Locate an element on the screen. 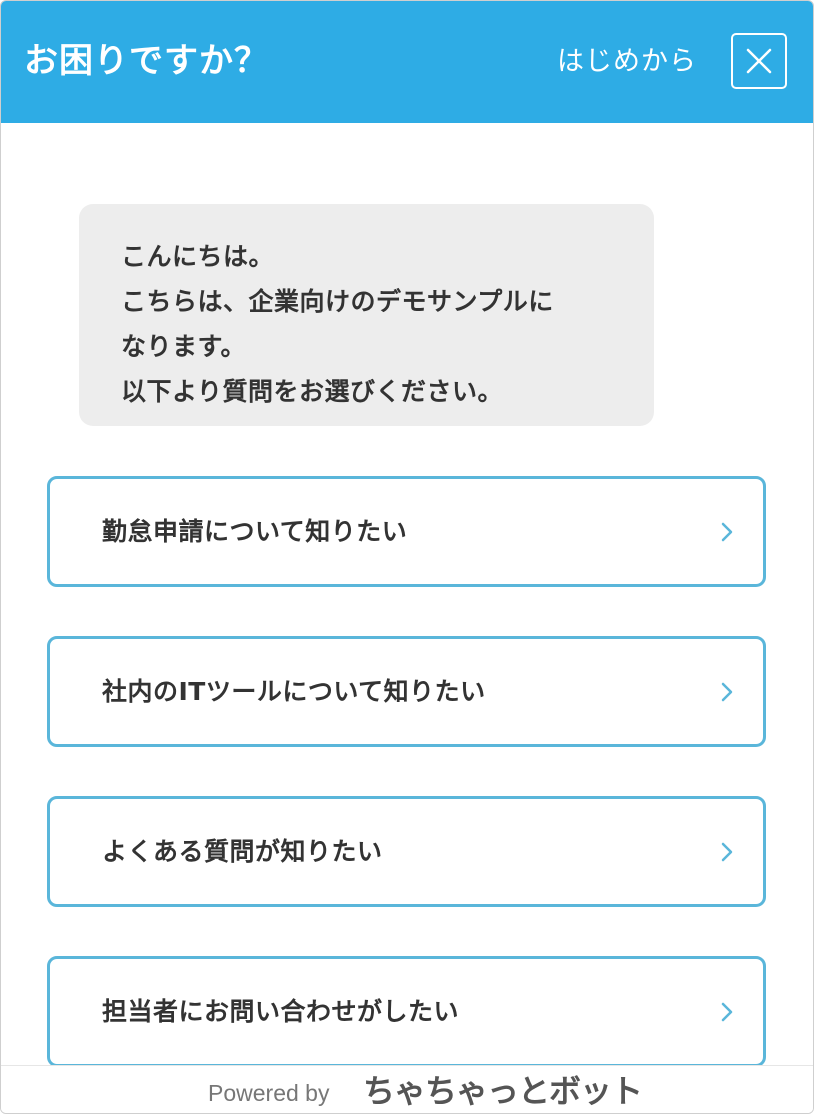  option-label: よくある質問が知りたい is located at coordinates (242, 851).